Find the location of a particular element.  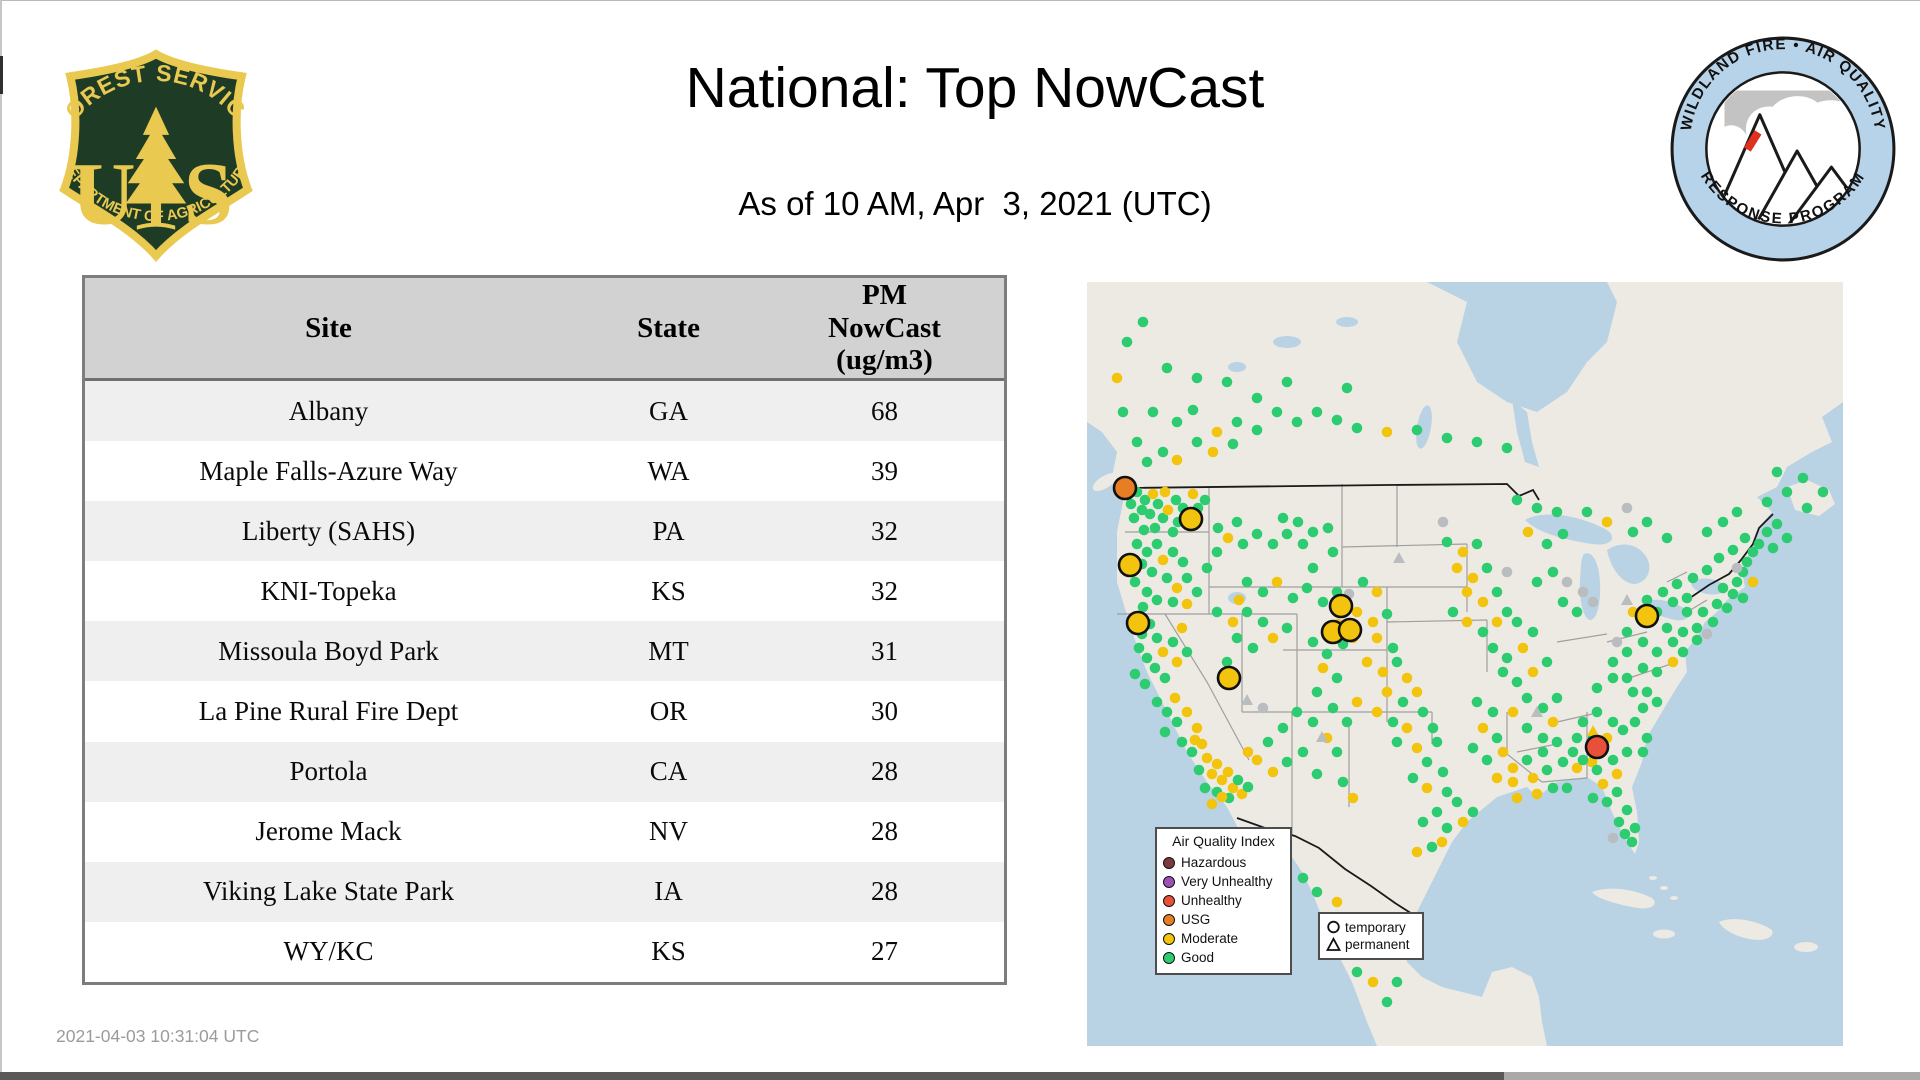

legend-item-permanent: permanent is located at coordinates (1371, 944).